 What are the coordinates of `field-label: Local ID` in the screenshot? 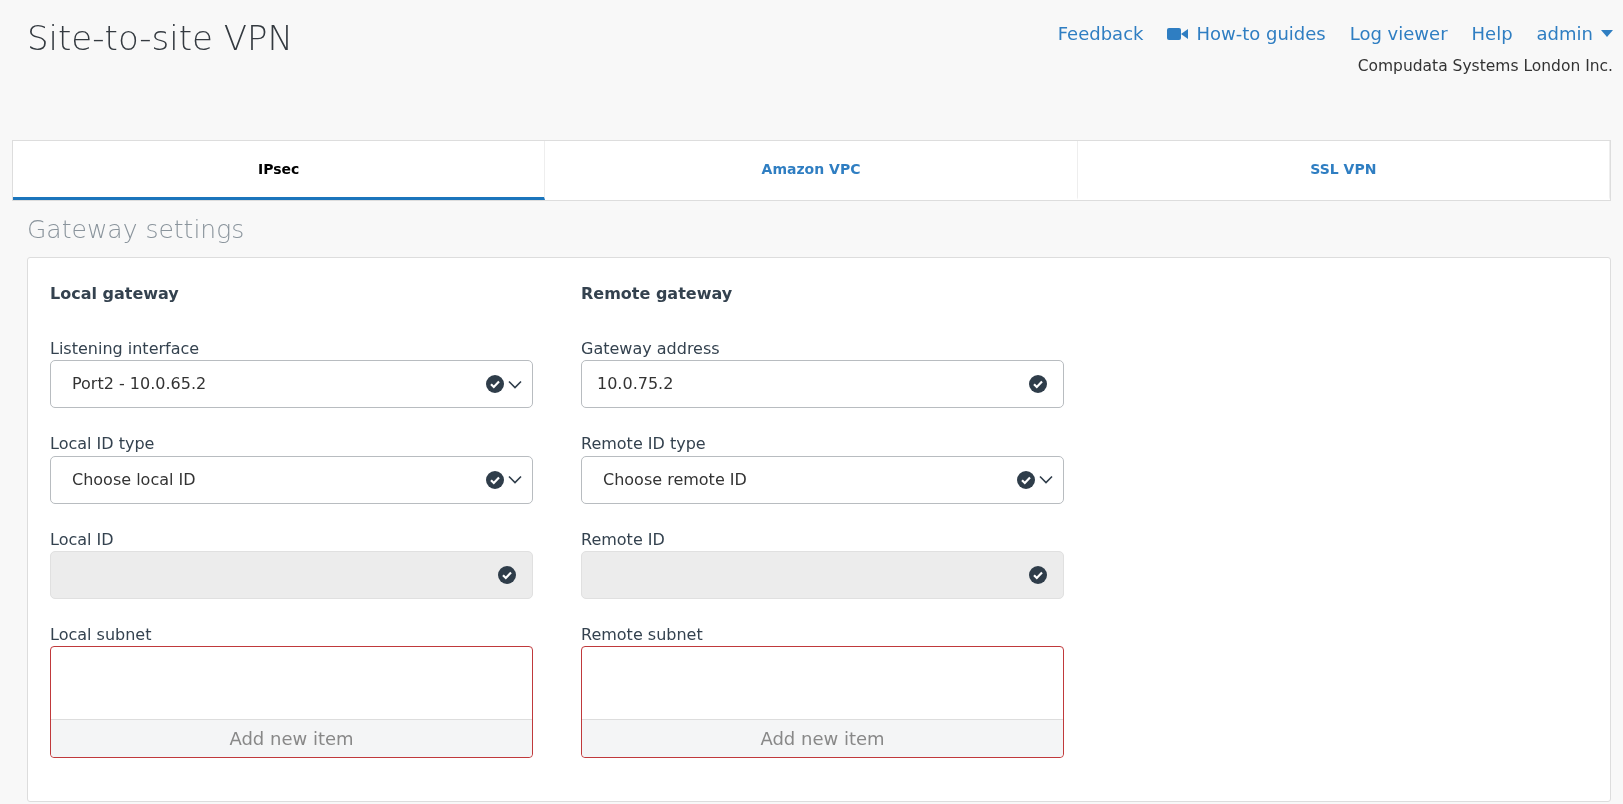 It's located at (82, 539).